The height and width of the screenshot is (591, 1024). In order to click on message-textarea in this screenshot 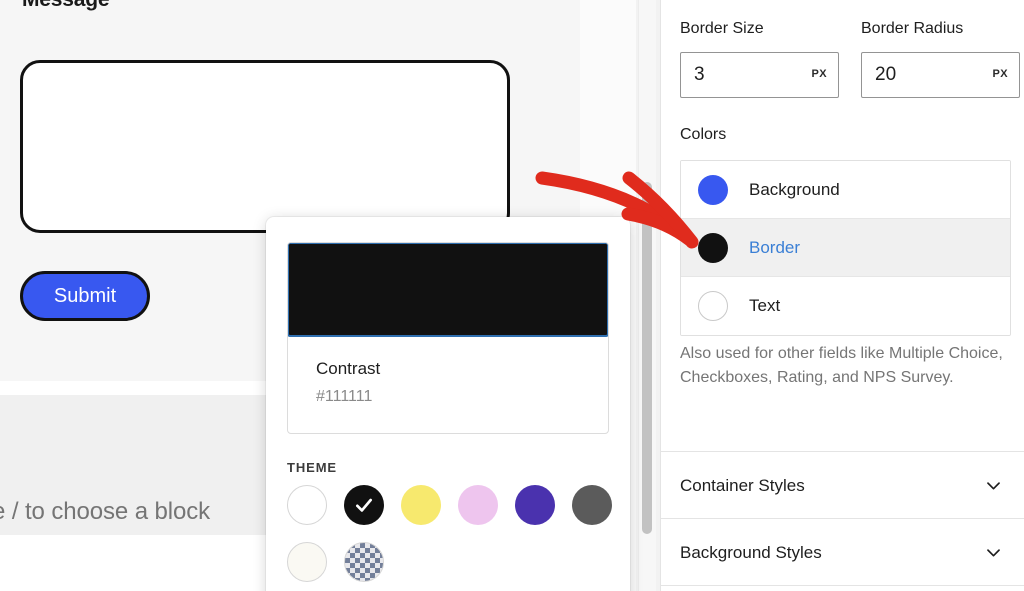, I will do `click(265, 146)`.